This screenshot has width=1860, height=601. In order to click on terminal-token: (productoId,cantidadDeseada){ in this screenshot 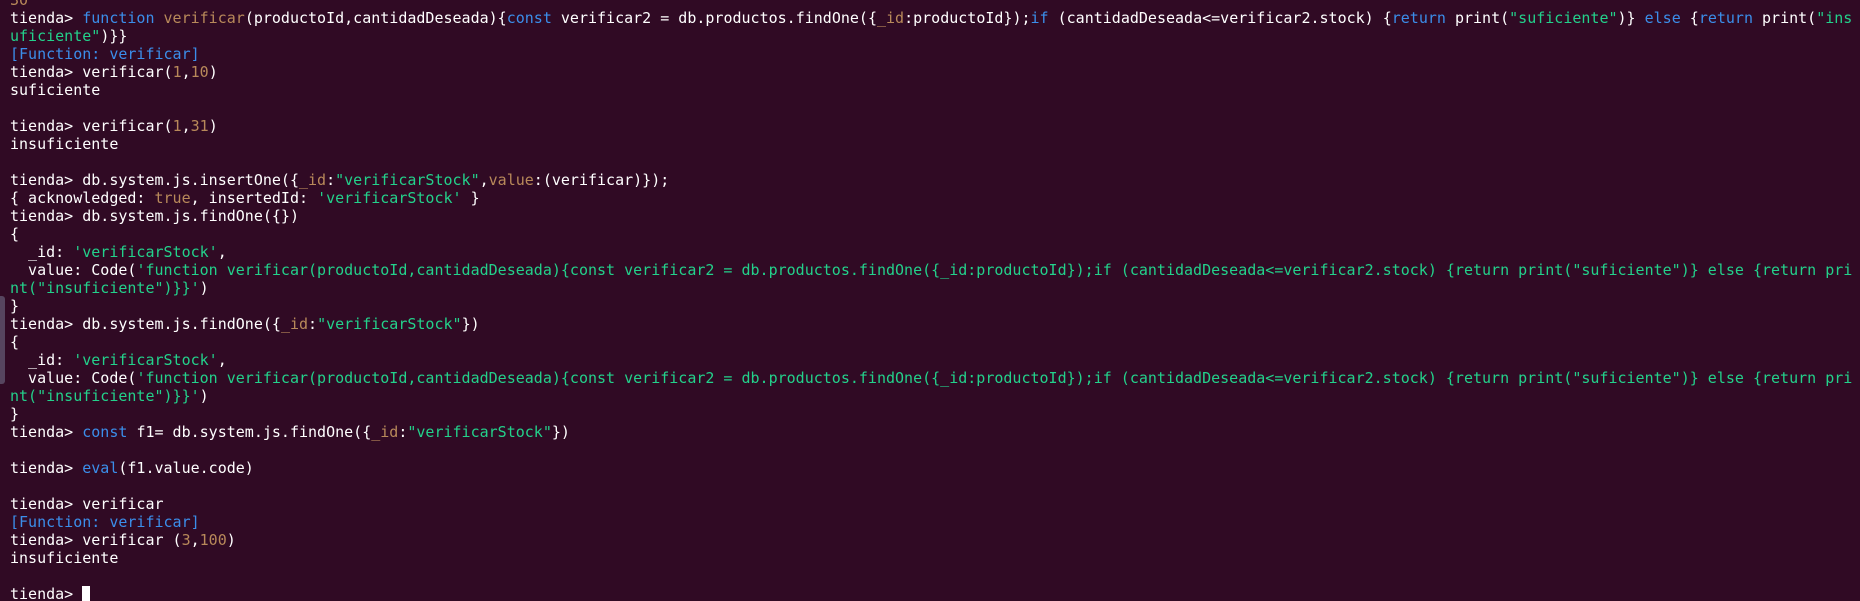, I will do `click(375, 18)`.